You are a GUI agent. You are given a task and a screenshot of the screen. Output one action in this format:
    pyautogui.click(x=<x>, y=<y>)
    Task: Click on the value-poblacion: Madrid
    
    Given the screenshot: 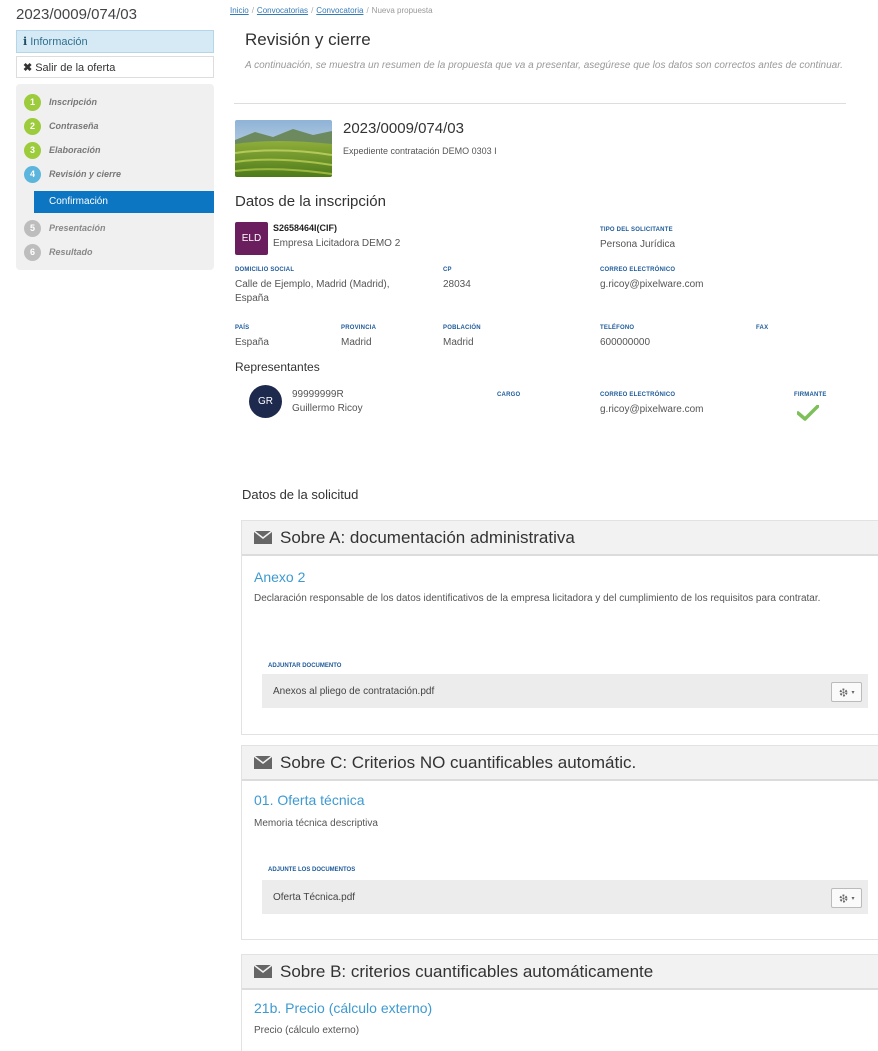 What is the action you would take?
    pyautogui.click(x=458, y=342)
    